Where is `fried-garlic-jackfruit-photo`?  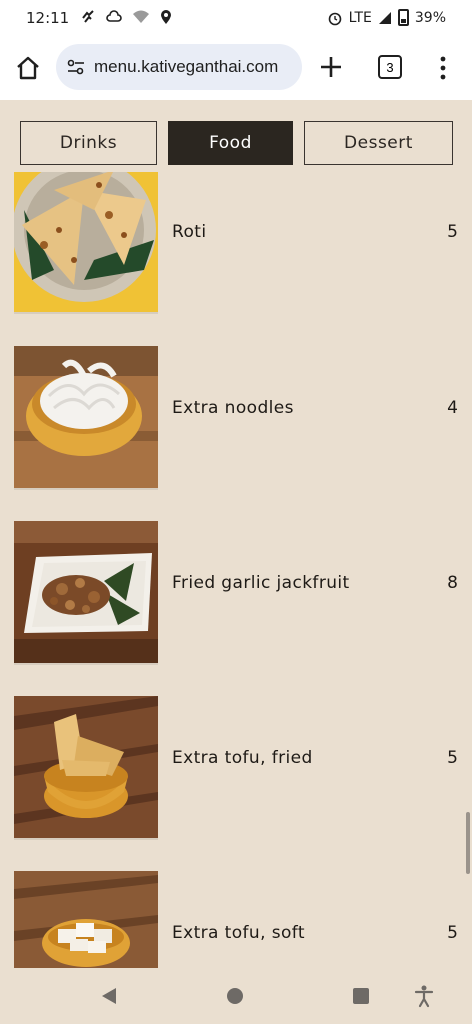
fried-garlic-jackfruit-photo is located at coordinates (86, 592).